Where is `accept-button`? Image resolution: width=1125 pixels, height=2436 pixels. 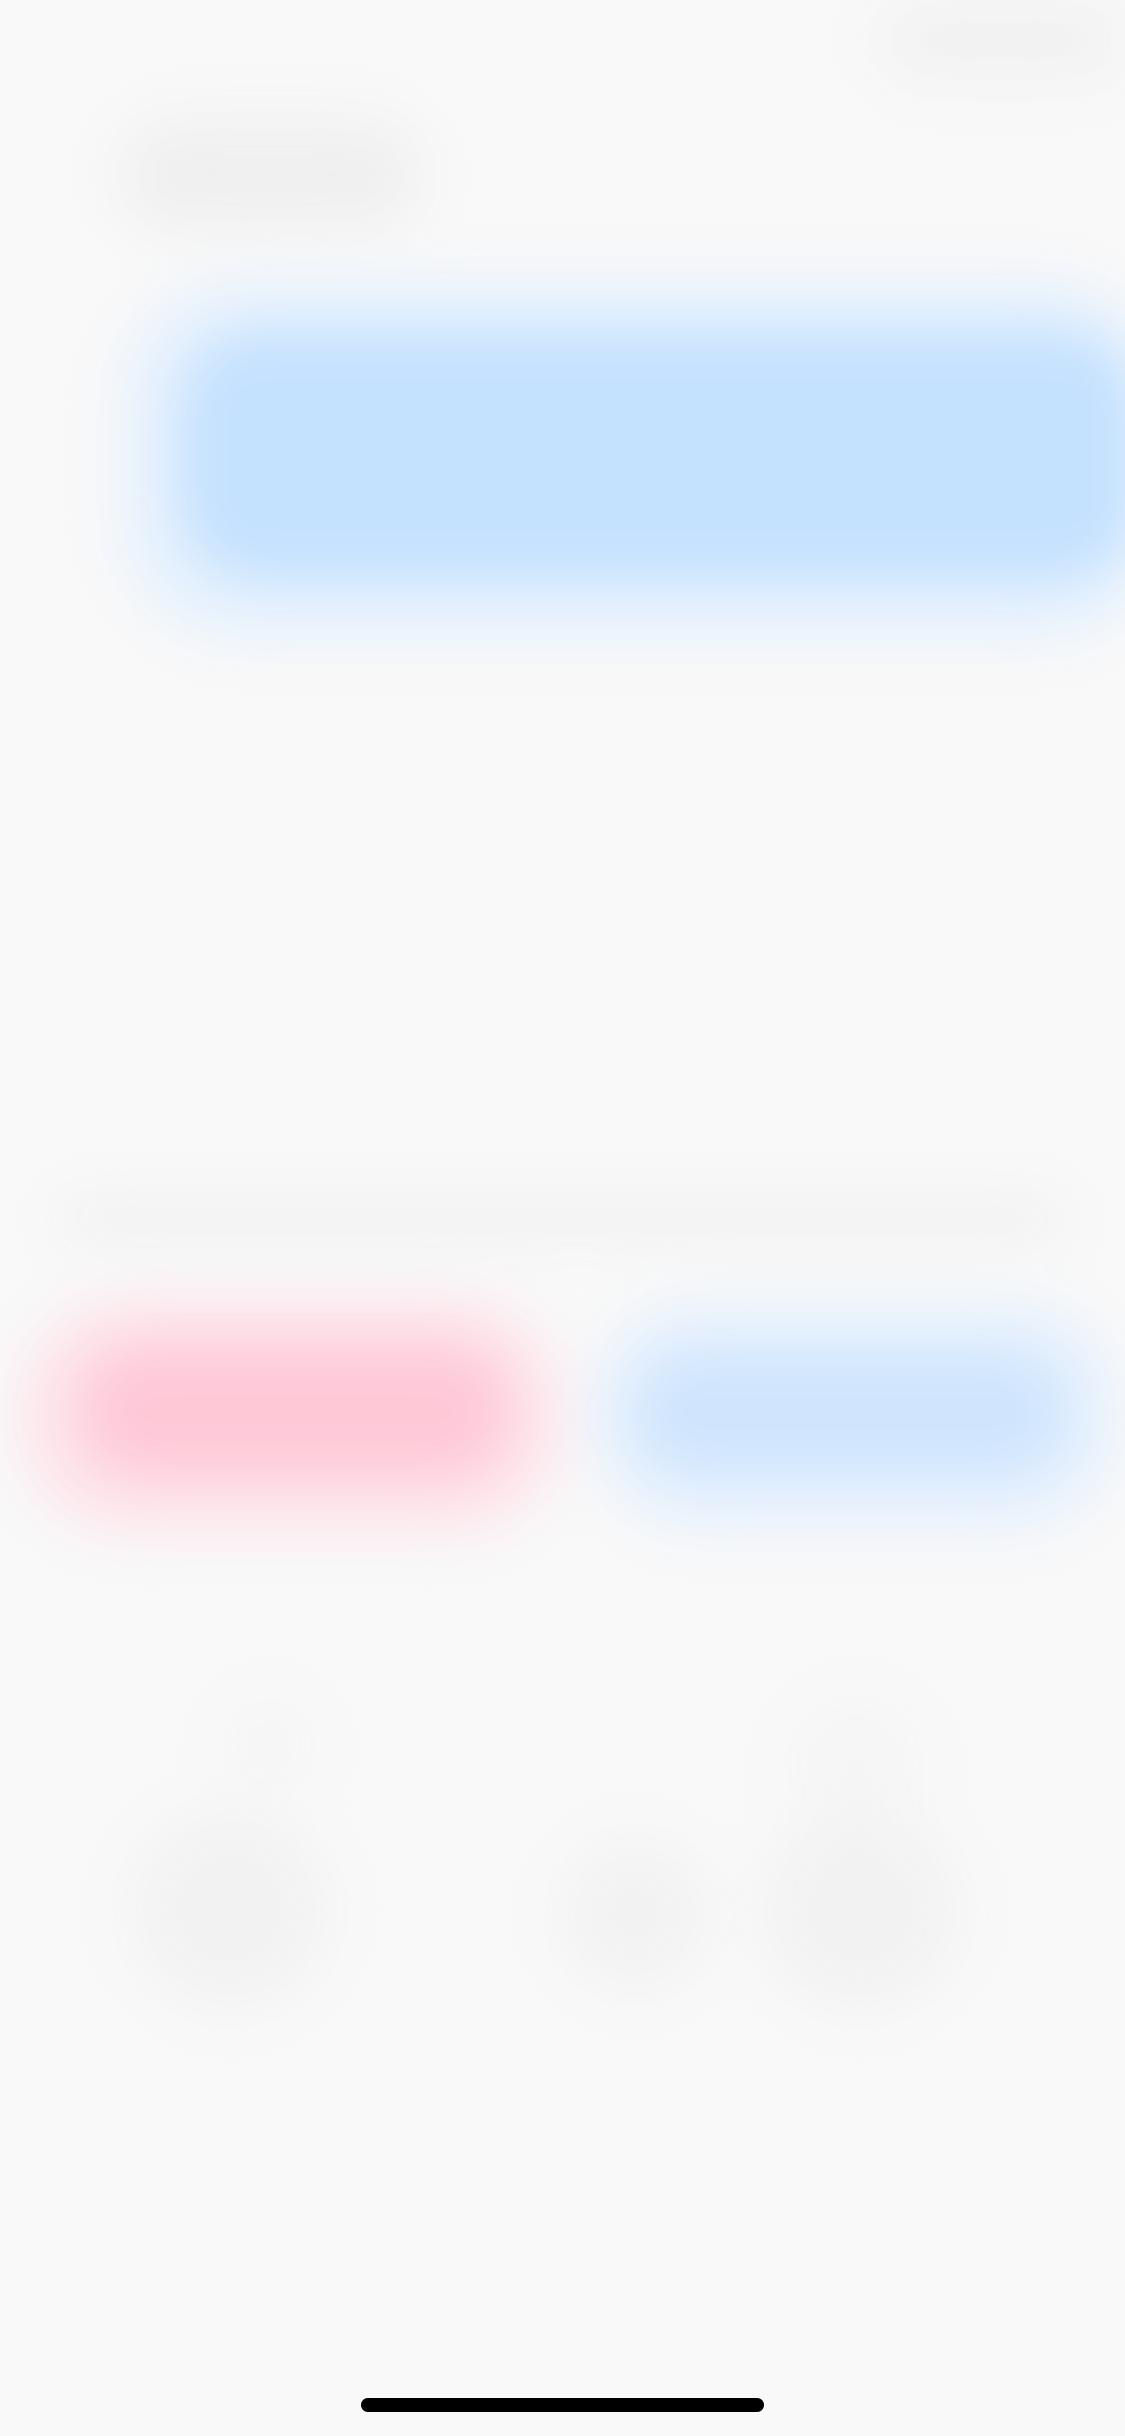 accept-button is located at coordinates (850, 1412).